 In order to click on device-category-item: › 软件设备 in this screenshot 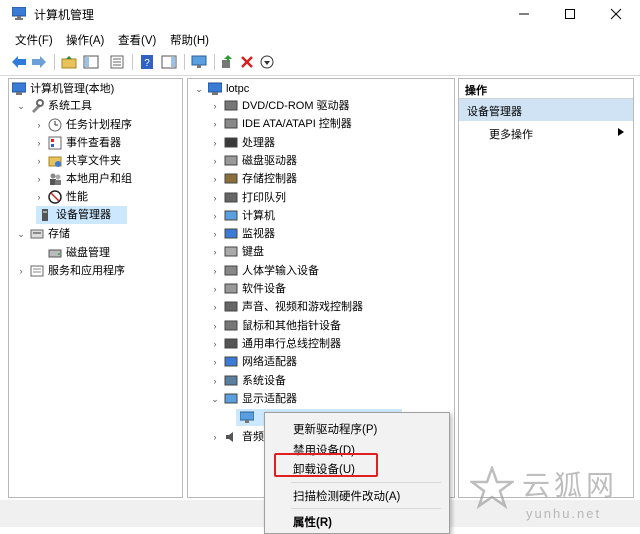, I will do `click(320, 289)`.